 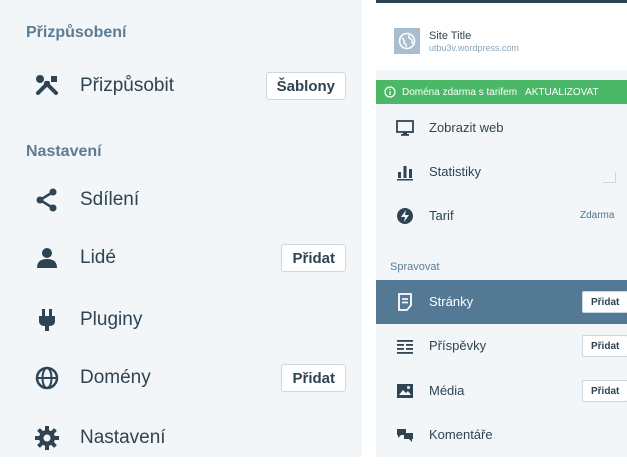 I want to click on section-heading-settings: Nastavení, so click(x=64, y=151).